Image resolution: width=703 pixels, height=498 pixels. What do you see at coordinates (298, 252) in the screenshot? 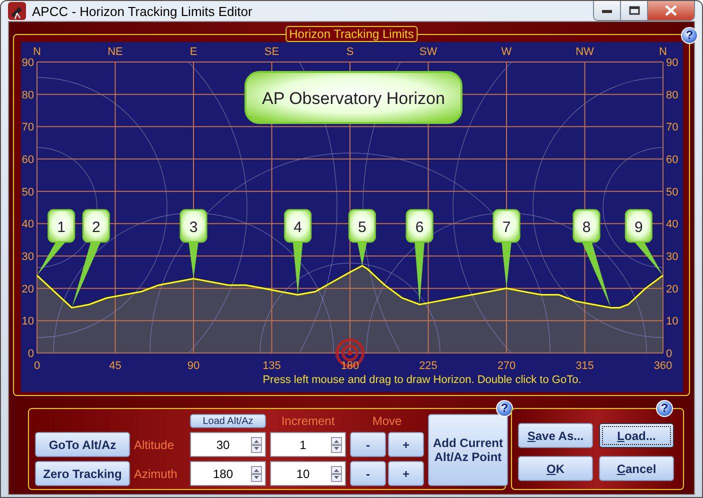
I see `callout-label: 4` at bounding box center [298, 252].